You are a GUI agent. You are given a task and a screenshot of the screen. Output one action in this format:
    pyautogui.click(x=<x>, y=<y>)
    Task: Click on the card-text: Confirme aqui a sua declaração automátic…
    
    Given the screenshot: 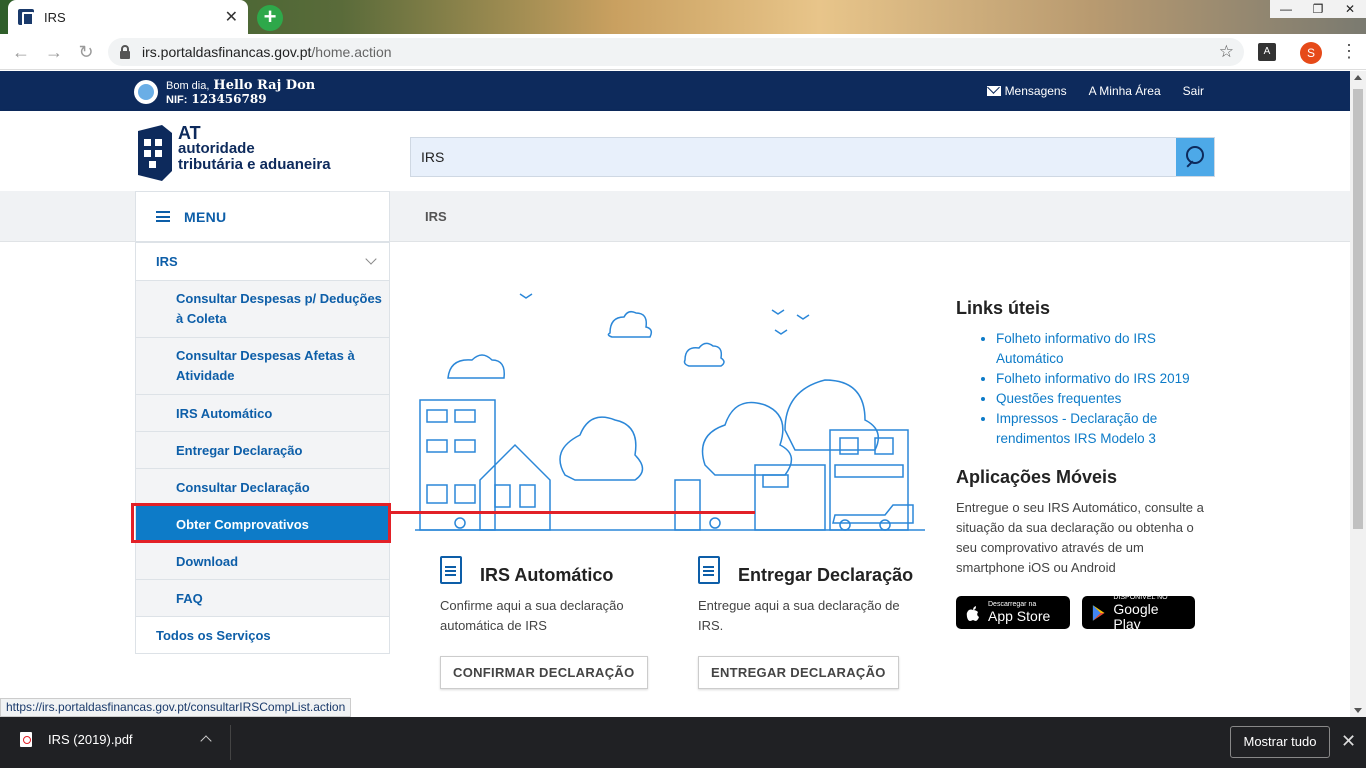 What is the action you would take?
    pyautogui.click(x=532, y=615)
    